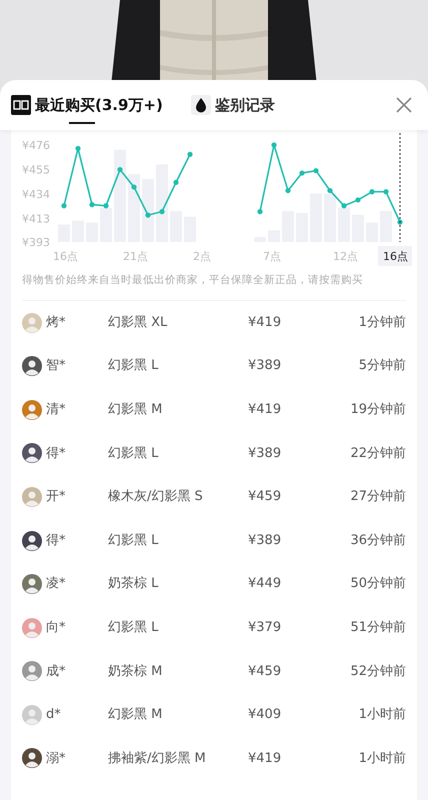 The width and height of the screenshot is (428, 800). Describe the element at coordinates (36, 170) in the screenshot. I see `y-tick-label: ¥455` at that location.